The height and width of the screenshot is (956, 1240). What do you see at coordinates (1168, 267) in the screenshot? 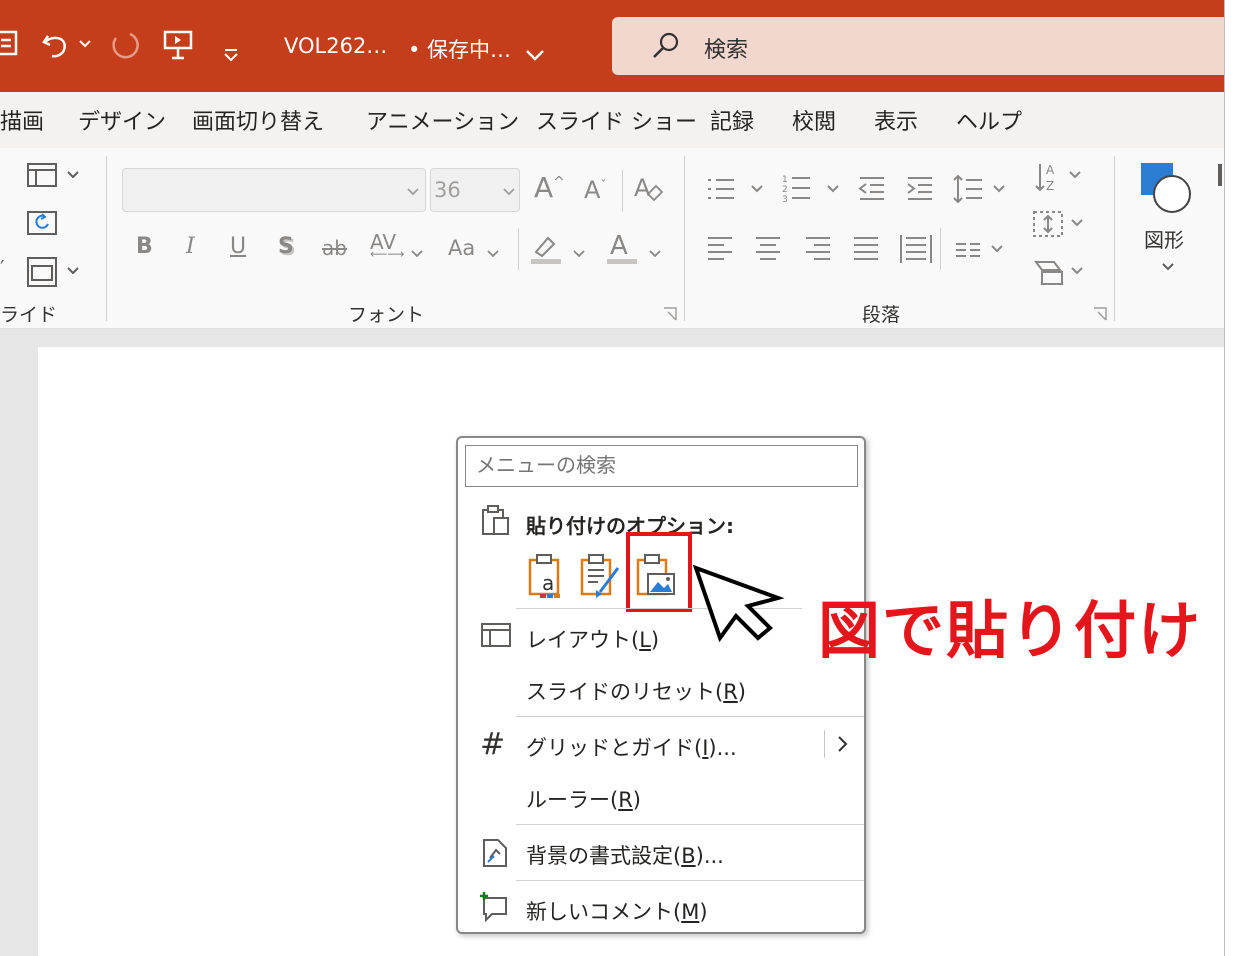
I see `shapes-dropdown-icon` at bounding box center [1168, 267].